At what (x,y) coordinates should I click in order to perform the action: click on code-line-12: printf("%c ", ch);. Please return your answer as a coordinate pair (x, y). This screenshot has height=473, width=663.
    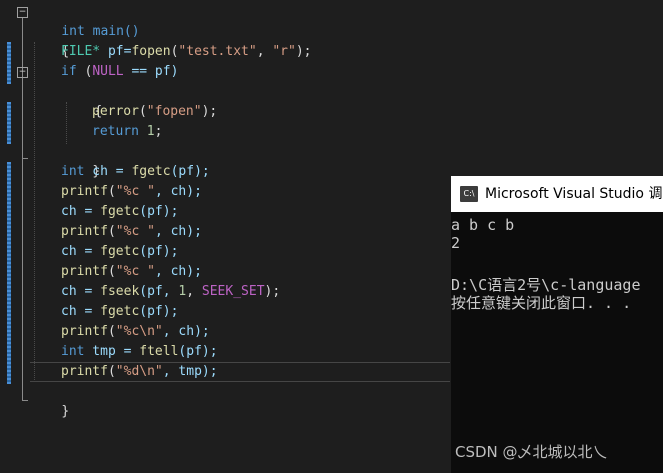
    Looking at the image, I should click on (131, 232).